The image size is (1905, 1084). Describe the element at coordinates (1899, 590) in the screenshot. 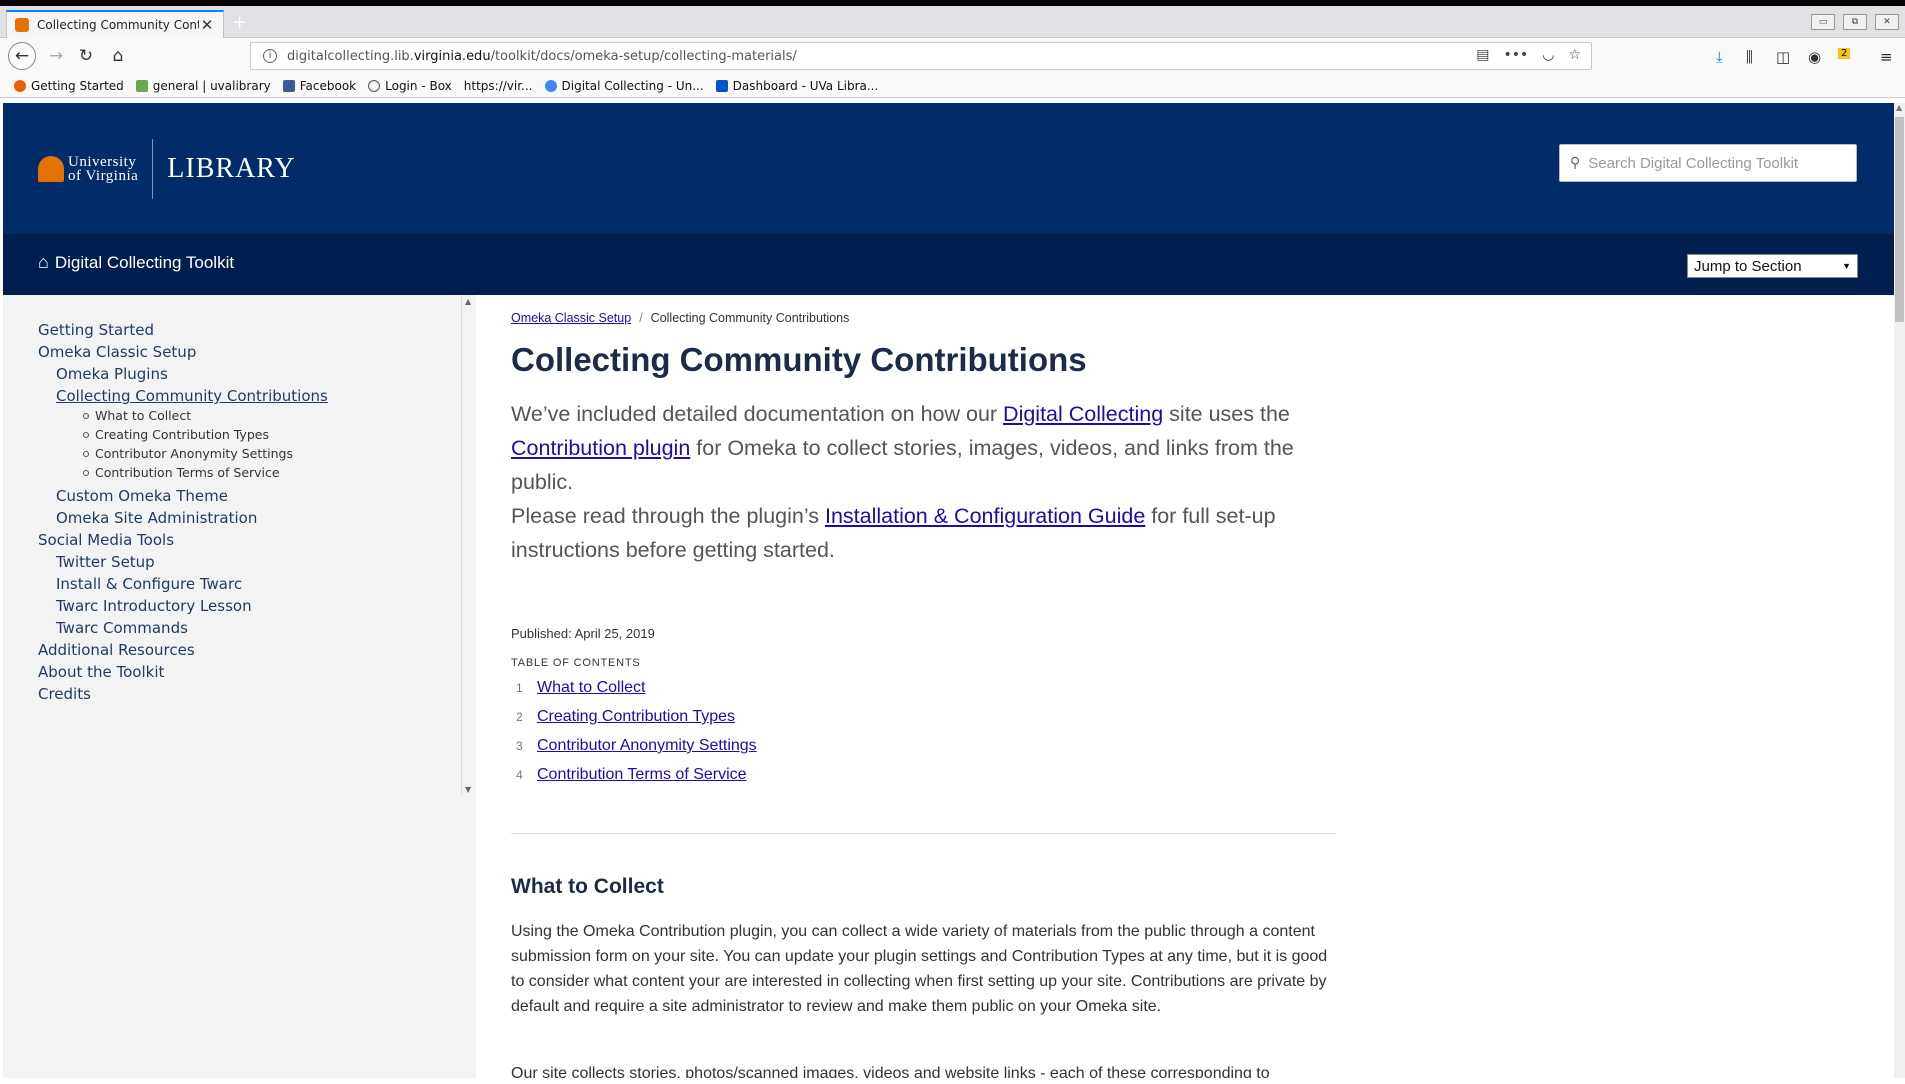

I see `page-scrollbar: ▲` at that location.